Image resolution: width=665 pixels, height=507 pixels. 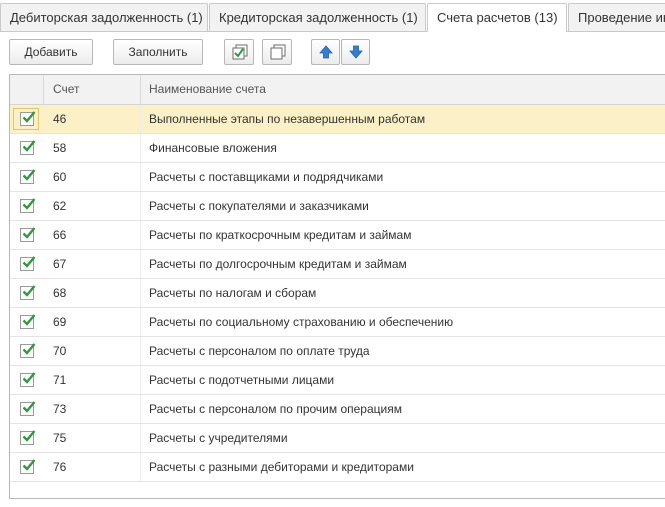 What do you see at coordinates (60, 380) in the screenshot?
I see `account-code: 71` at bounding box center [60, 380].